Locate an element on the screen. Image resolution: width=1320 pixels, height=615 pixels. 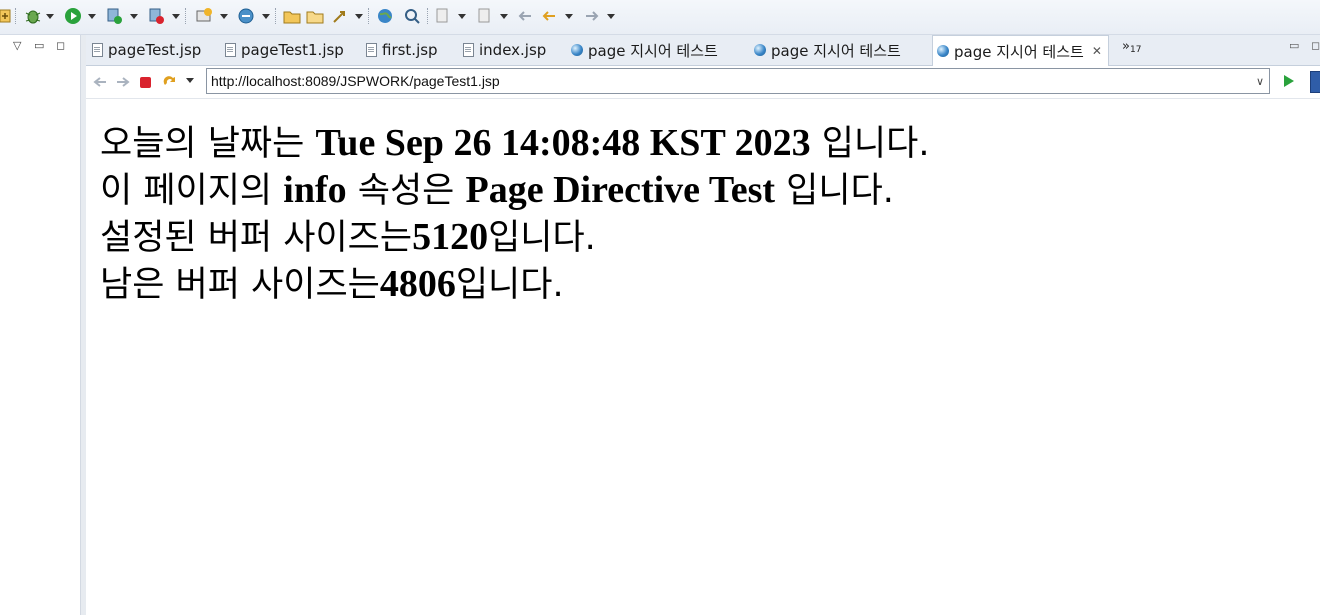
tab-first-jsp: first.jsp is located at coordinates (402, 50).